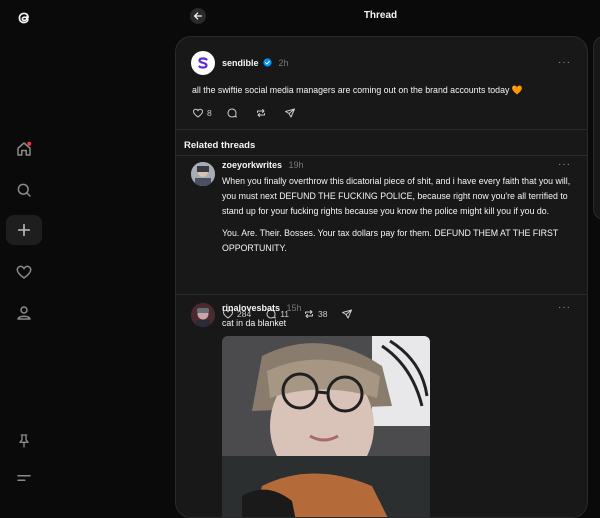 The width and height of the screenshot is (600, 518). Describe the element at coordinates (251, 308) in the screenshot. I see `username: rinalovesbats` at that location.